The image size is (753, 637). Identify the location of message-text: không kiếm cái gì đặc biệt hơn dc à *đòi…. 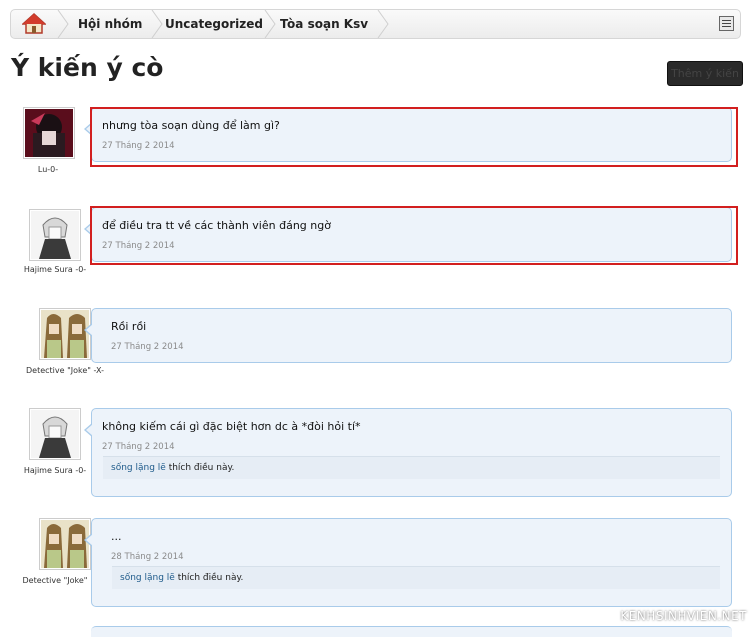
(231, 426).